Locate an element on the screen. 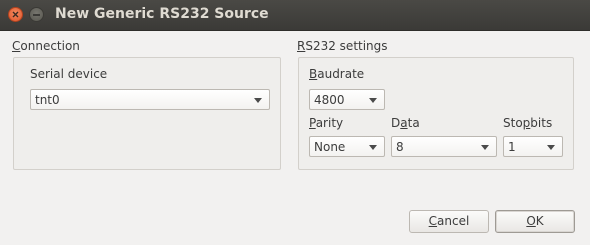 This screenshot has height=245, width=590. parity-label: Parity is located at coordinates (326, 123).